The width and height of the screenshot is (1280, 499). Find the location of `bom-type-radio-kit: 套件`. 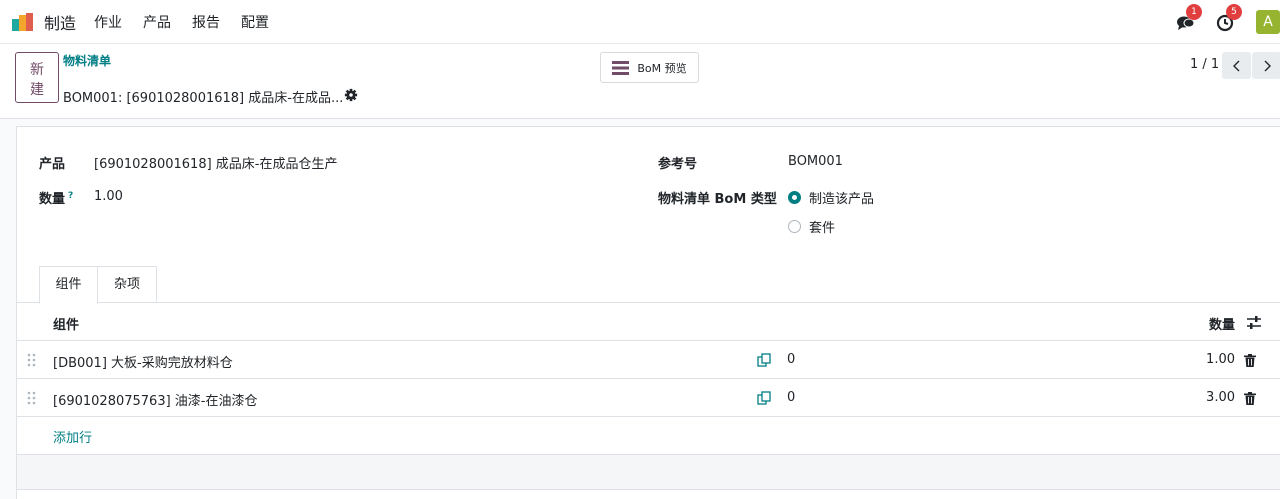

bom-type-radio-kit: 套件 is located at coordinates (811, 226).